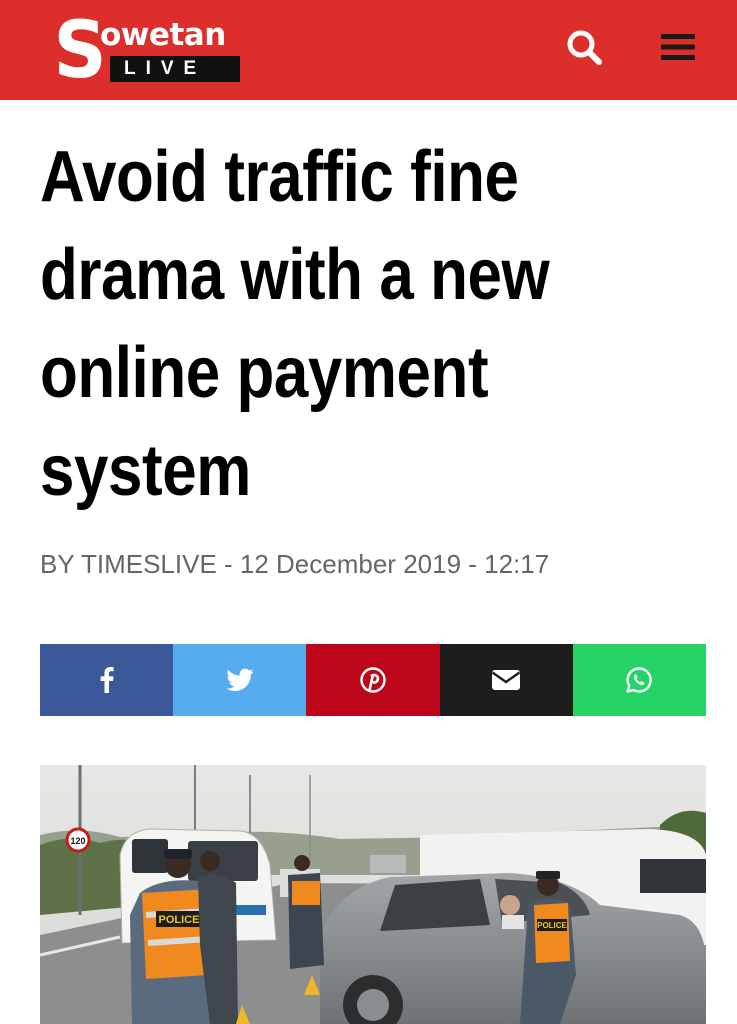 This screenshot has width=737, height=1024. I want to click on share-bar, so click(373, 680).